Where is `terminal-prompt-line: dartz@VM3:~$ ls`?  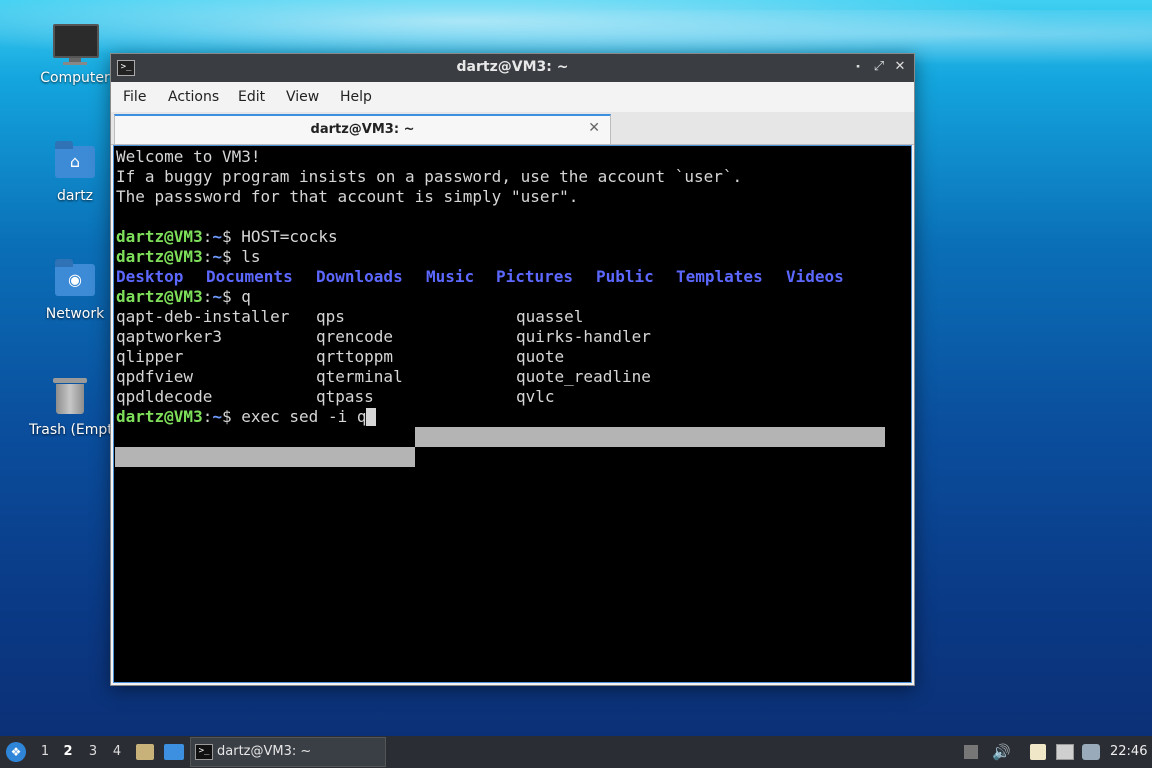
terminal-prompt-line: dartz@VM3:~$ ls is located at coordinates (188, 257).